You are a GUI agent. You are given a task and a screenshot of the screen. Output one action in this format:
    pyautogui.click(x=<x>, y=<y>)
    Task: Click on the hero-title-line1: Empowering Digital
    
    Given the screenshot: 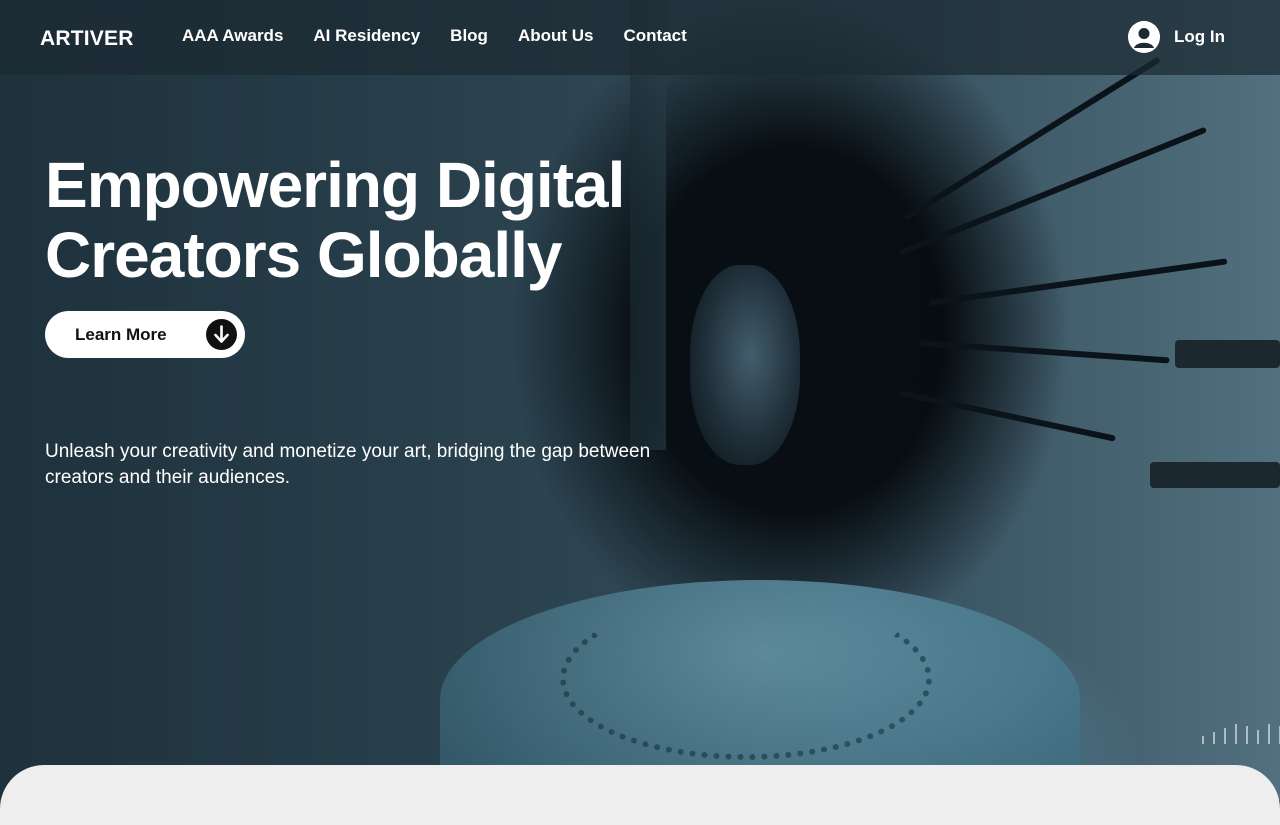 What is the action you would take?
    pyautogui.click(x=335, y=185)
    